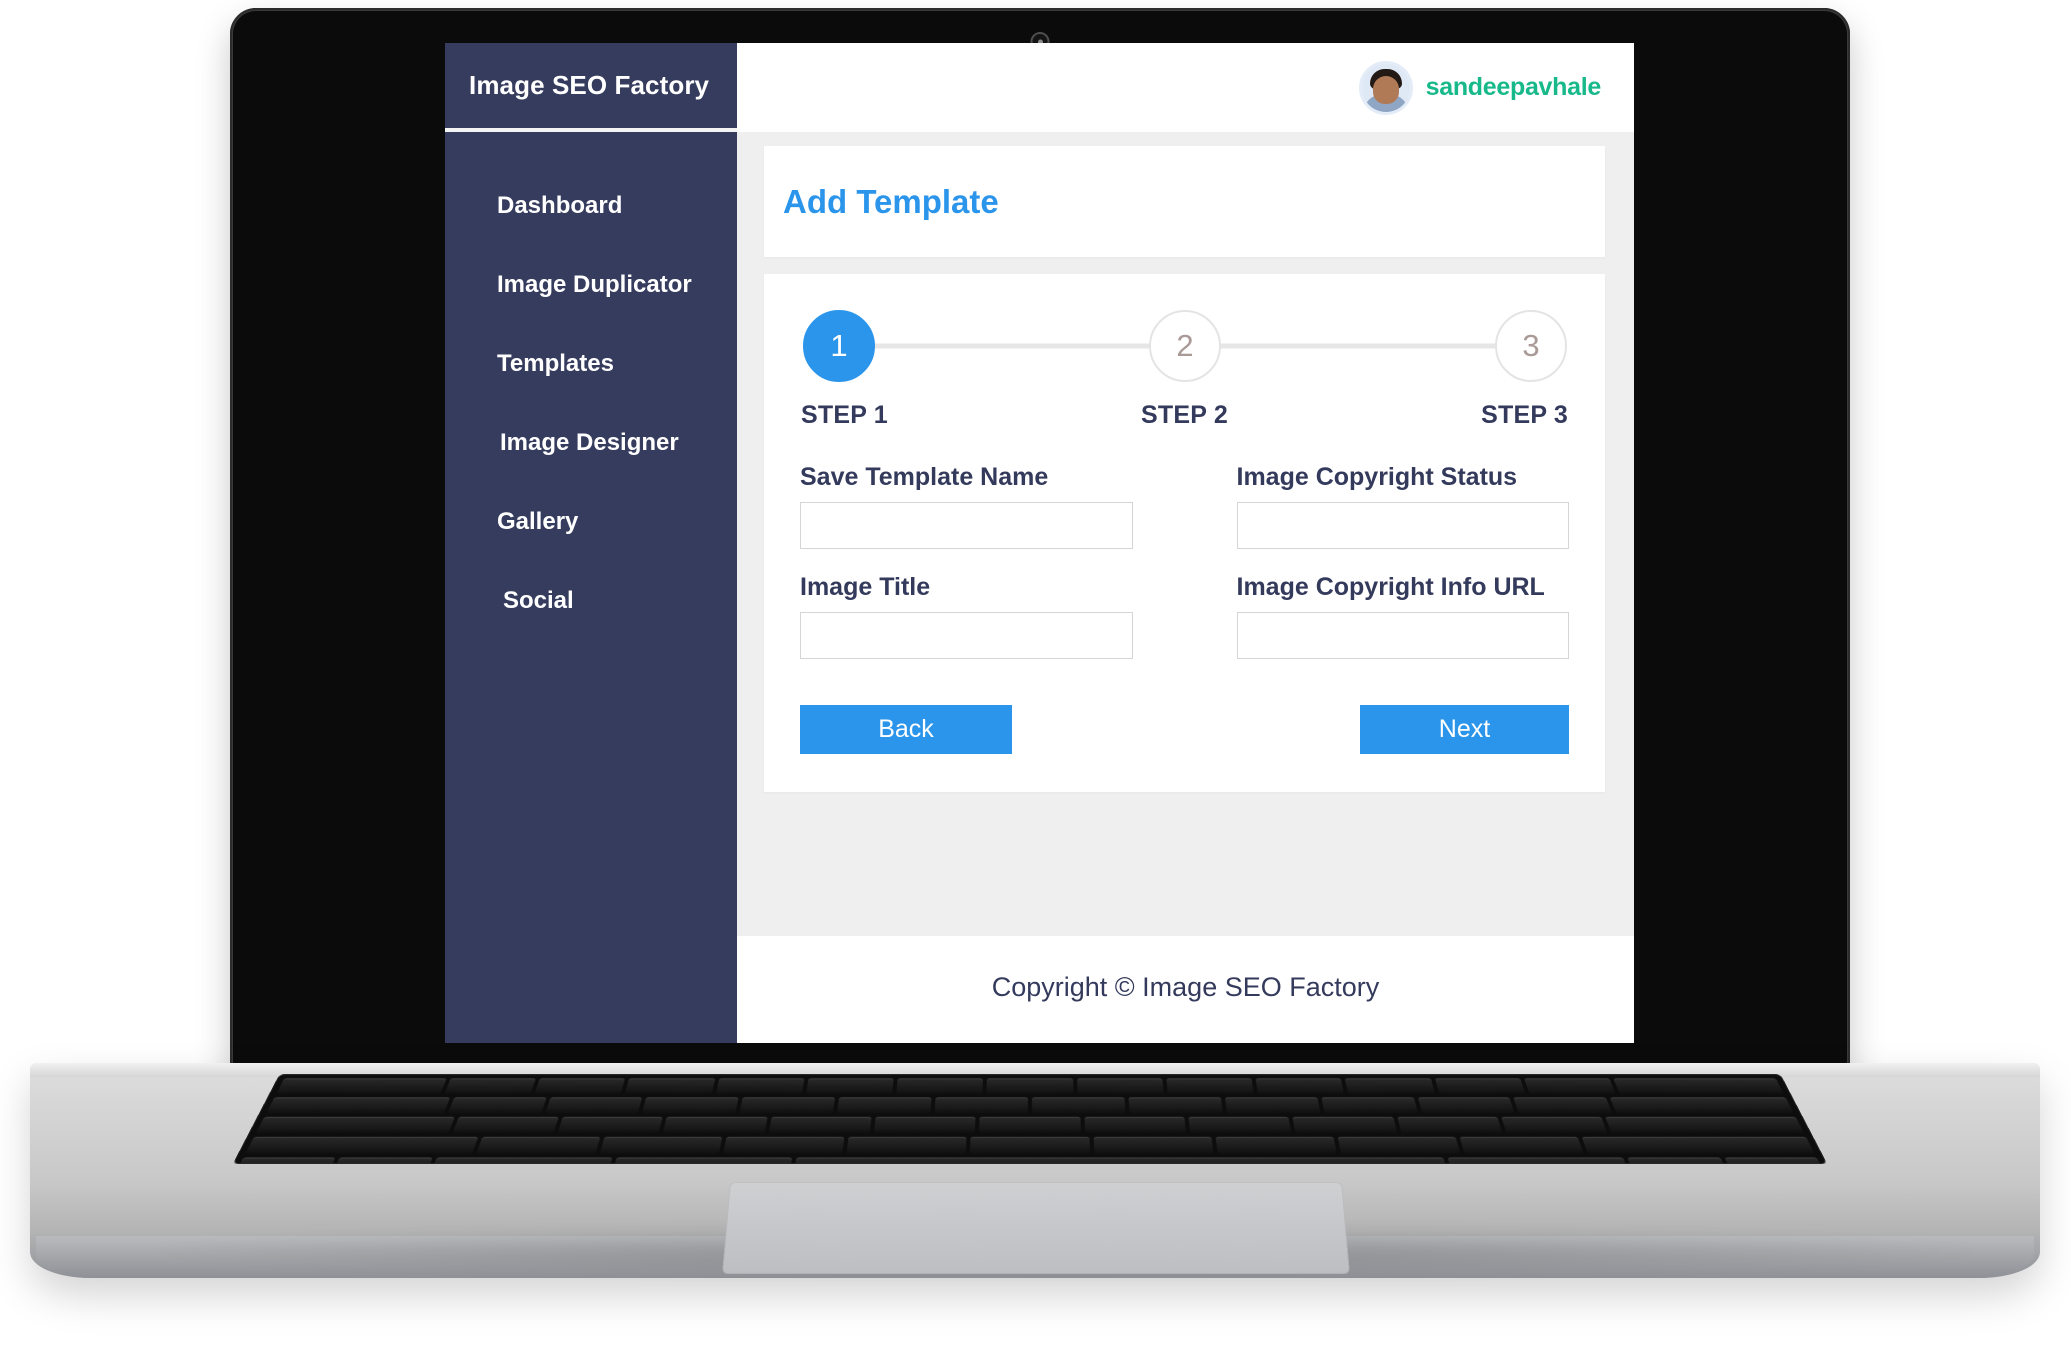 The width and height of the screenshot is (2071, 1348). Describe the element at coordinates (966, 525) in the screenshot. I see `save-template-name-input` at that location.